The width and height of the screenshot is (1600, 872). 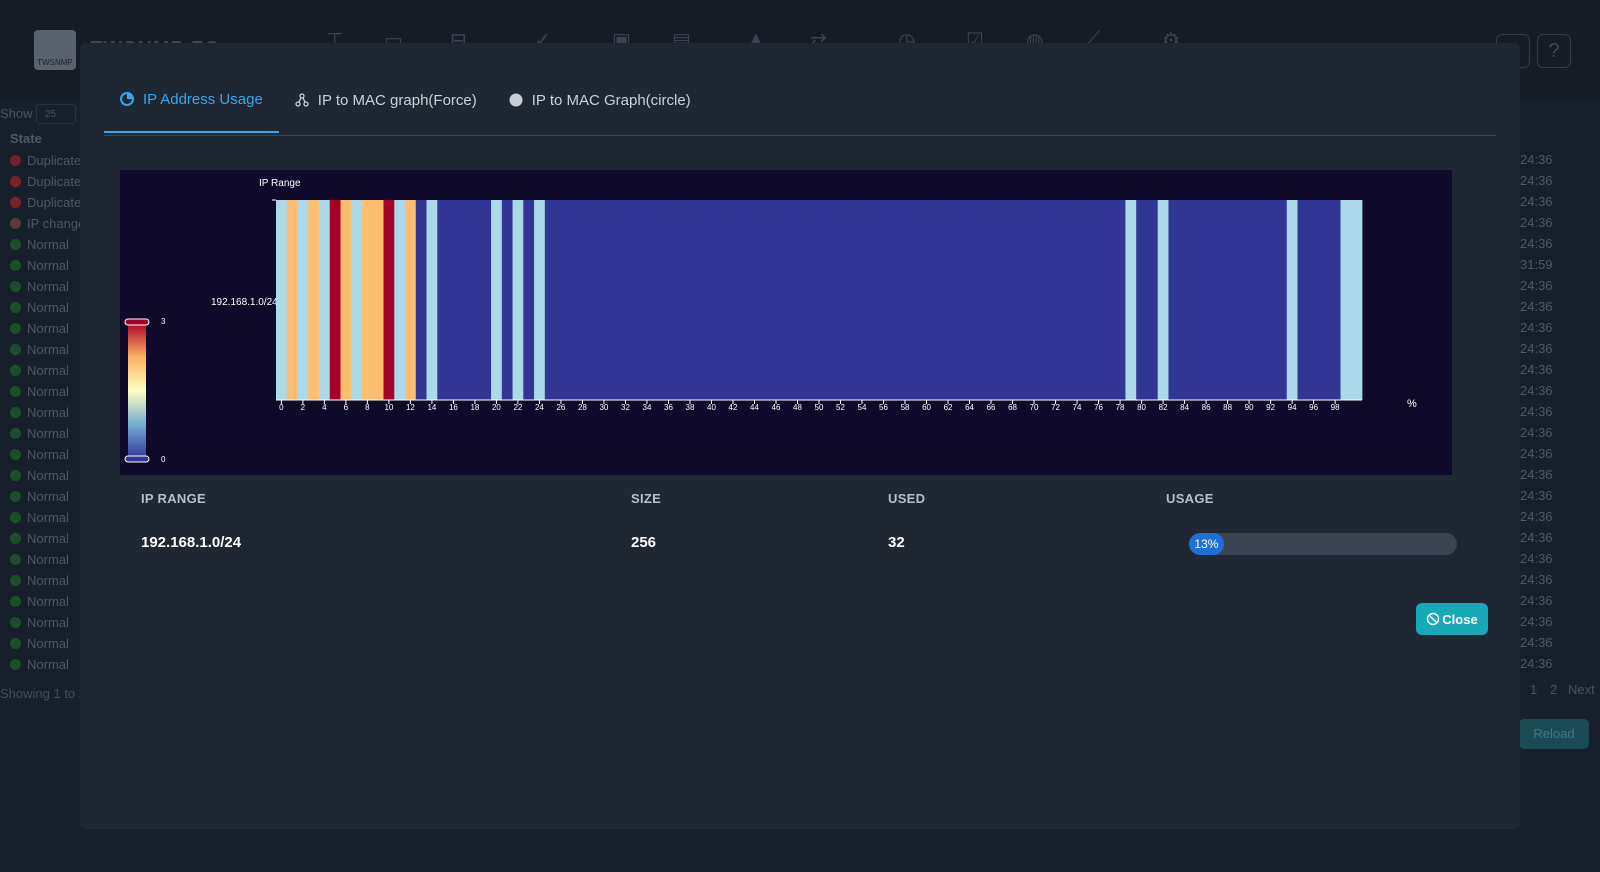 I want to click on tab-ip-address-usage: IP Address Usage, so click(x=191, y=100).